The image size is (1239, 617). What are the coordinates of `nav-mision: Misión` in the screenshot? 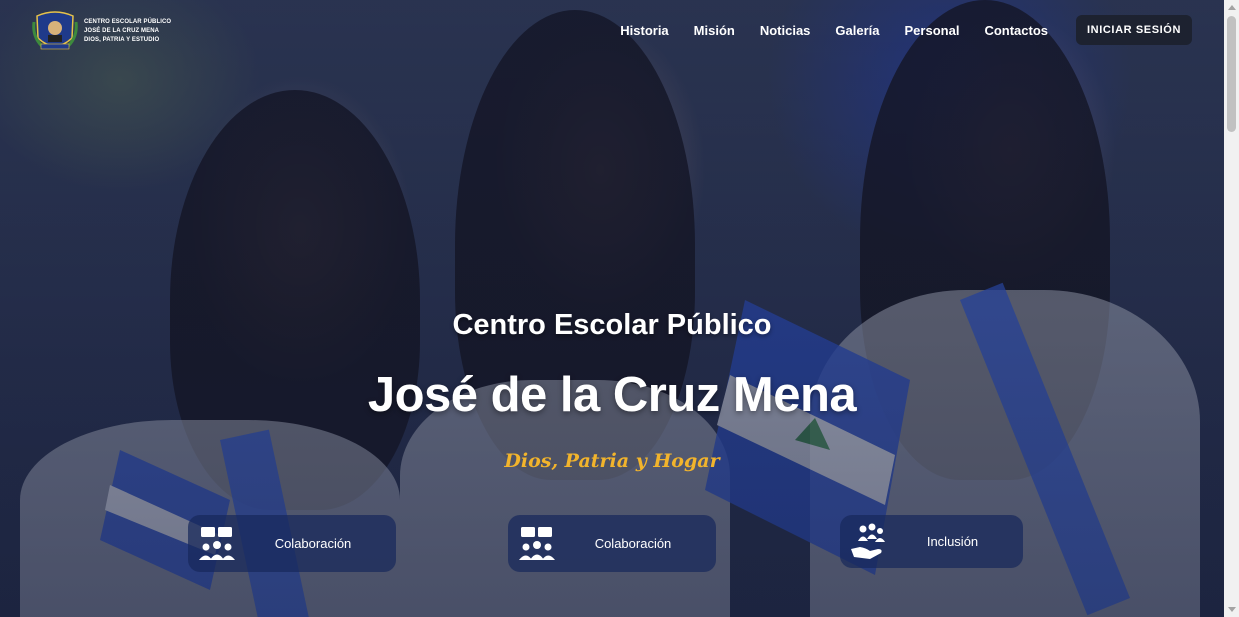 It's located at (714, 30).